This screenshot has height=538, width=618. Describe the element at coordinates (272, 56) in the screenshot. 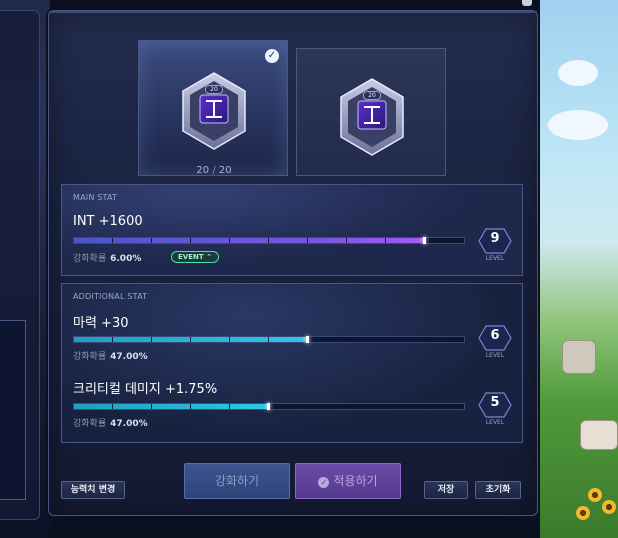

I see `checkmark-icon: ✓` at that location.